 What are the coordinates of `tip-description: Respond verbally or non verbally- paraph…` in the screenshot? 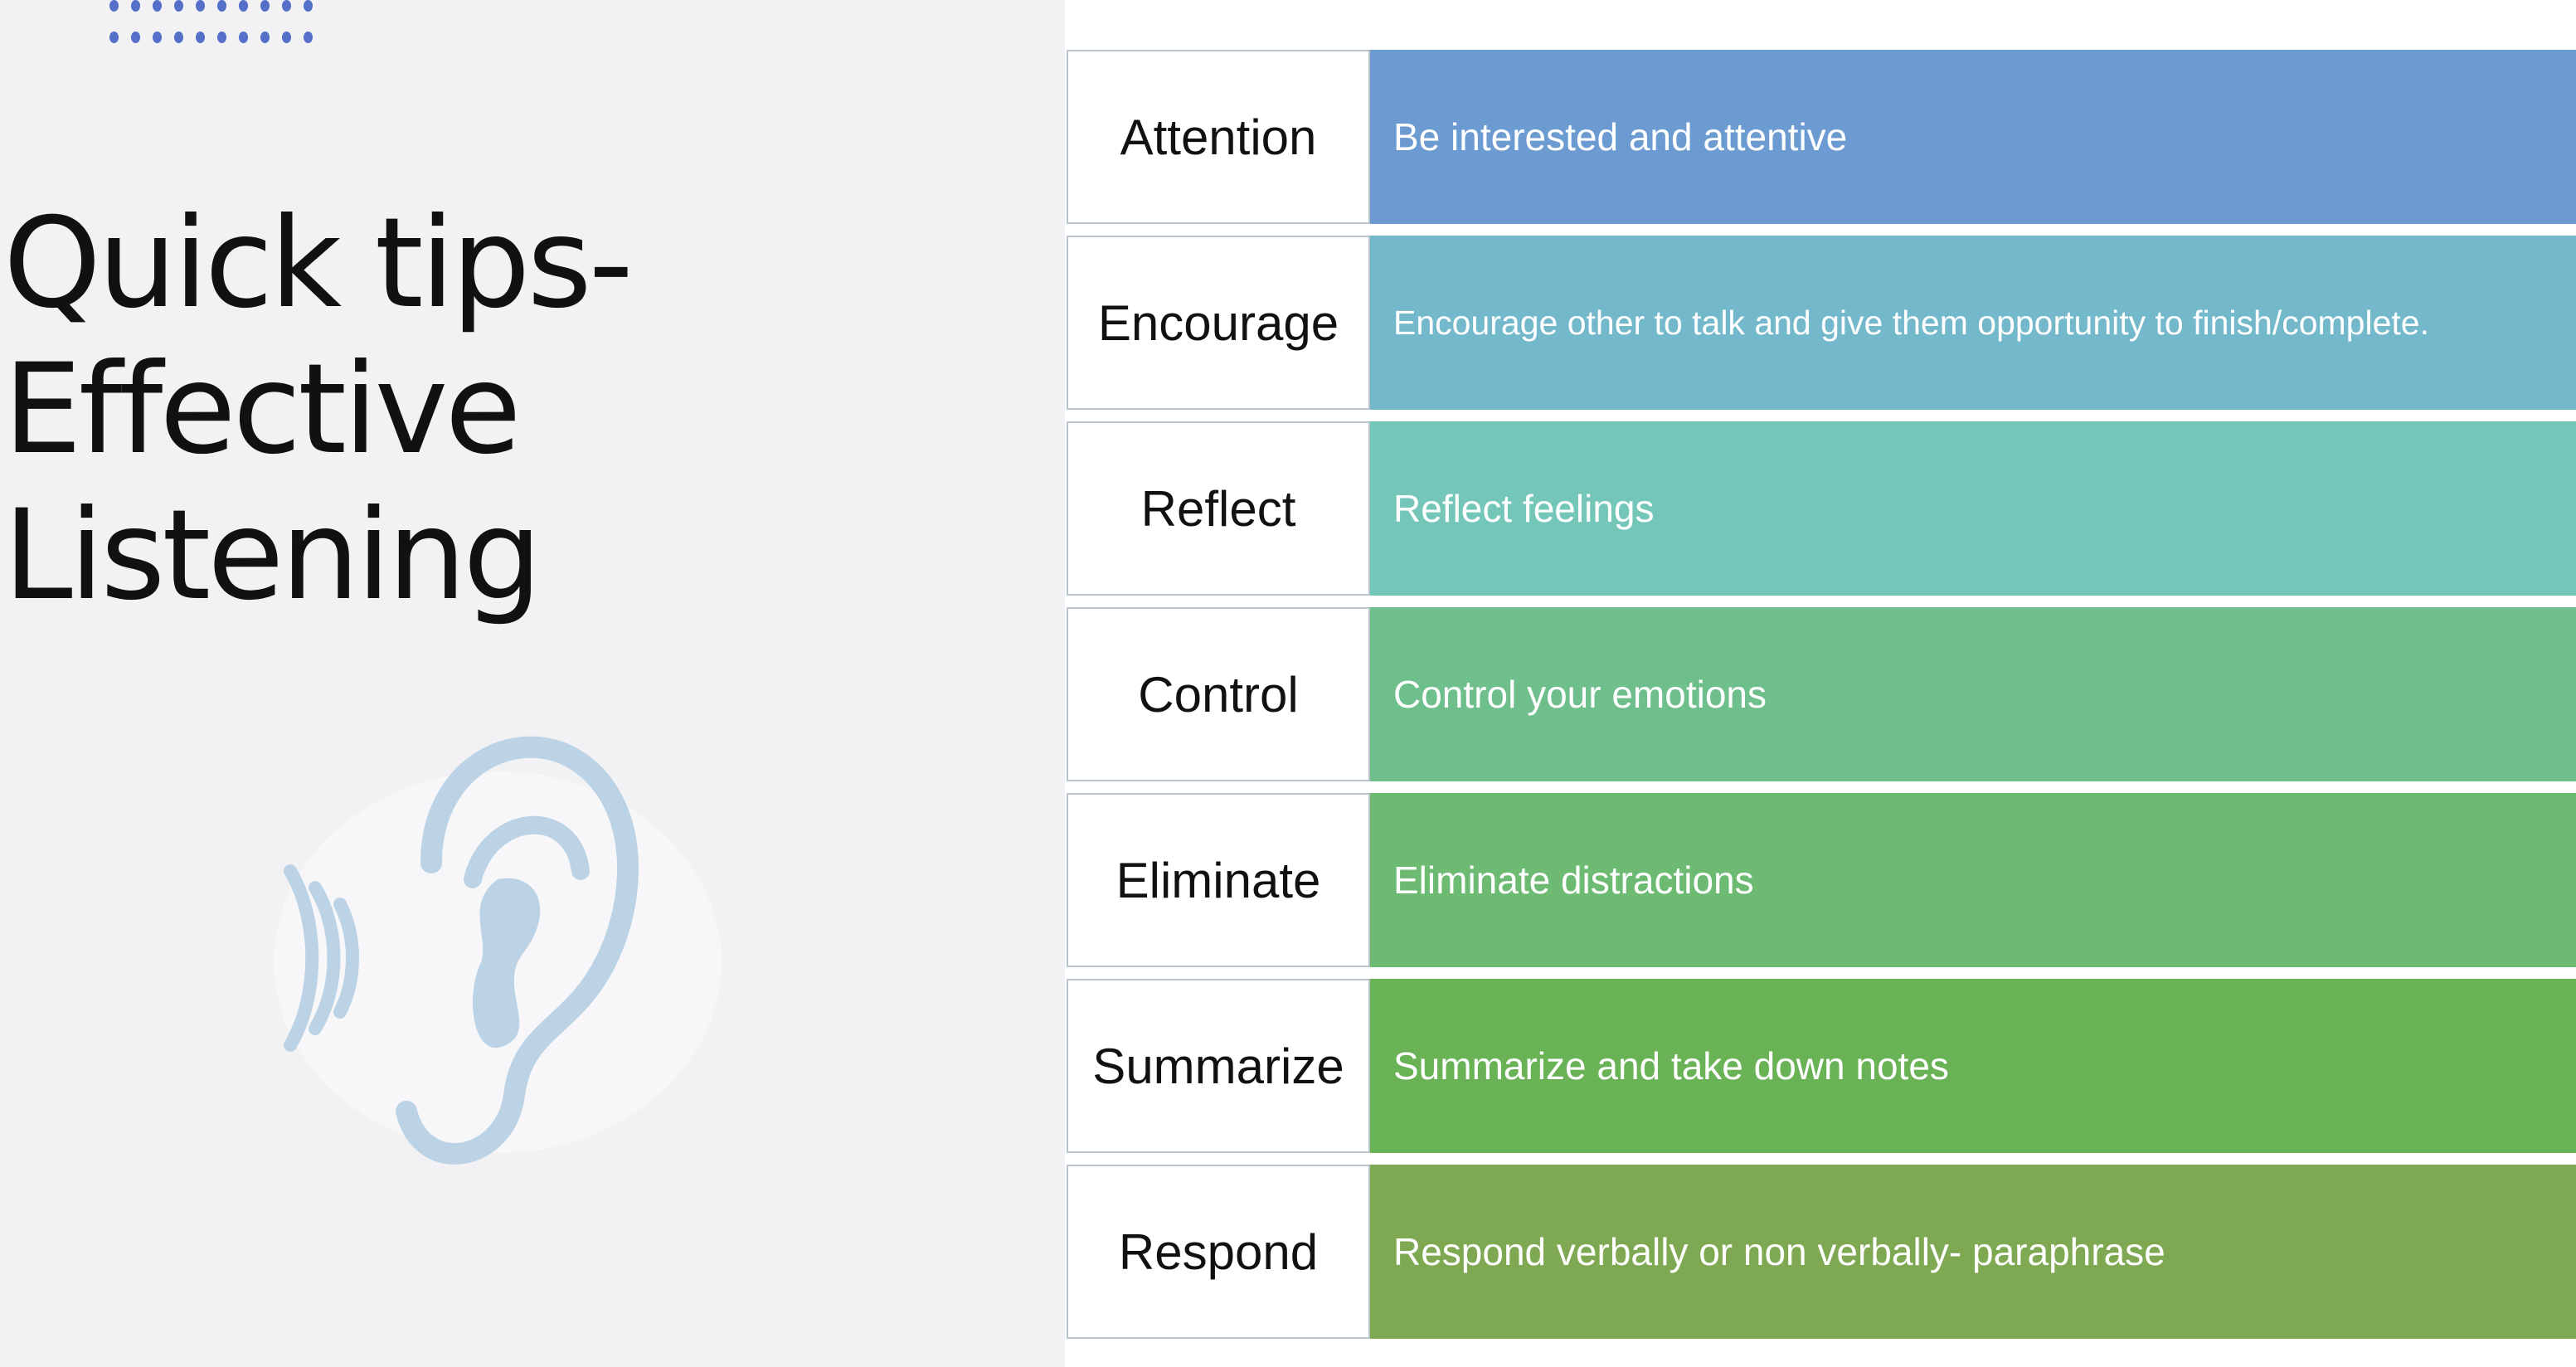 It's located at (1973, 1252).